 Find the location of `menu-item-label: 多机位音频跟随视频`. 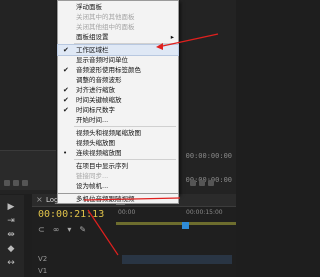

menu-item-label: 多机位音频跟随视频 is located at coordinates (105, 199).